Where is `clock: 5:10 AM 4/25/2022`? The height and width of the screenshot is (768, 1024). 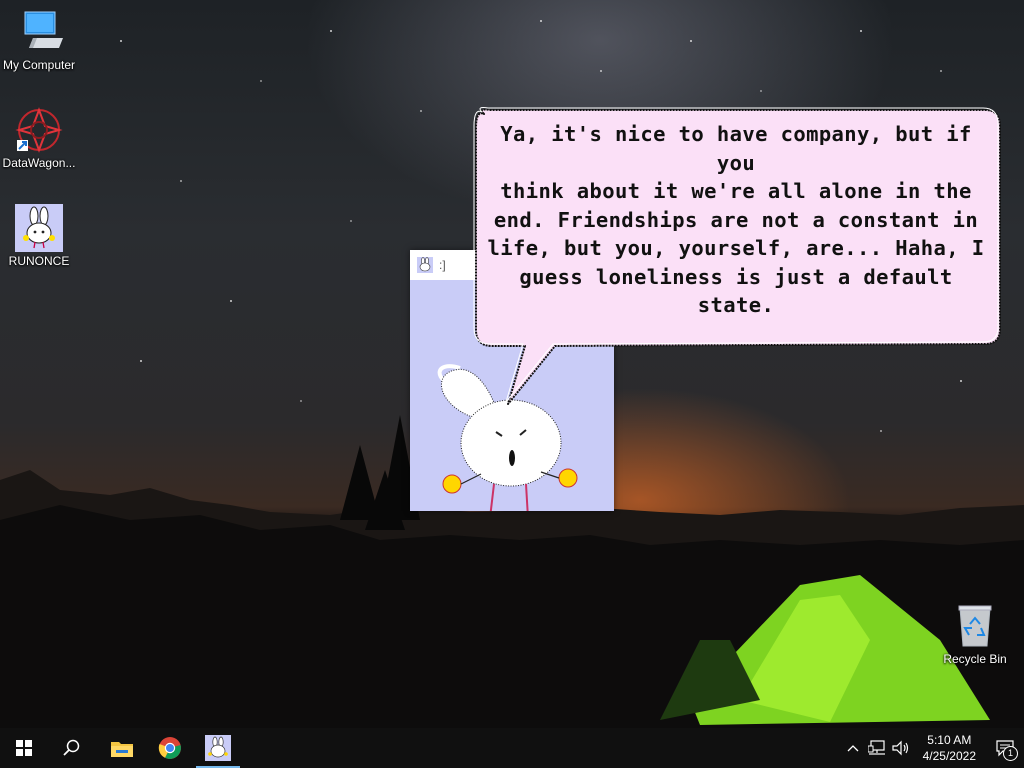 clock: 5:10 AM 4/25/2022 is located at coordinates (949, 748).